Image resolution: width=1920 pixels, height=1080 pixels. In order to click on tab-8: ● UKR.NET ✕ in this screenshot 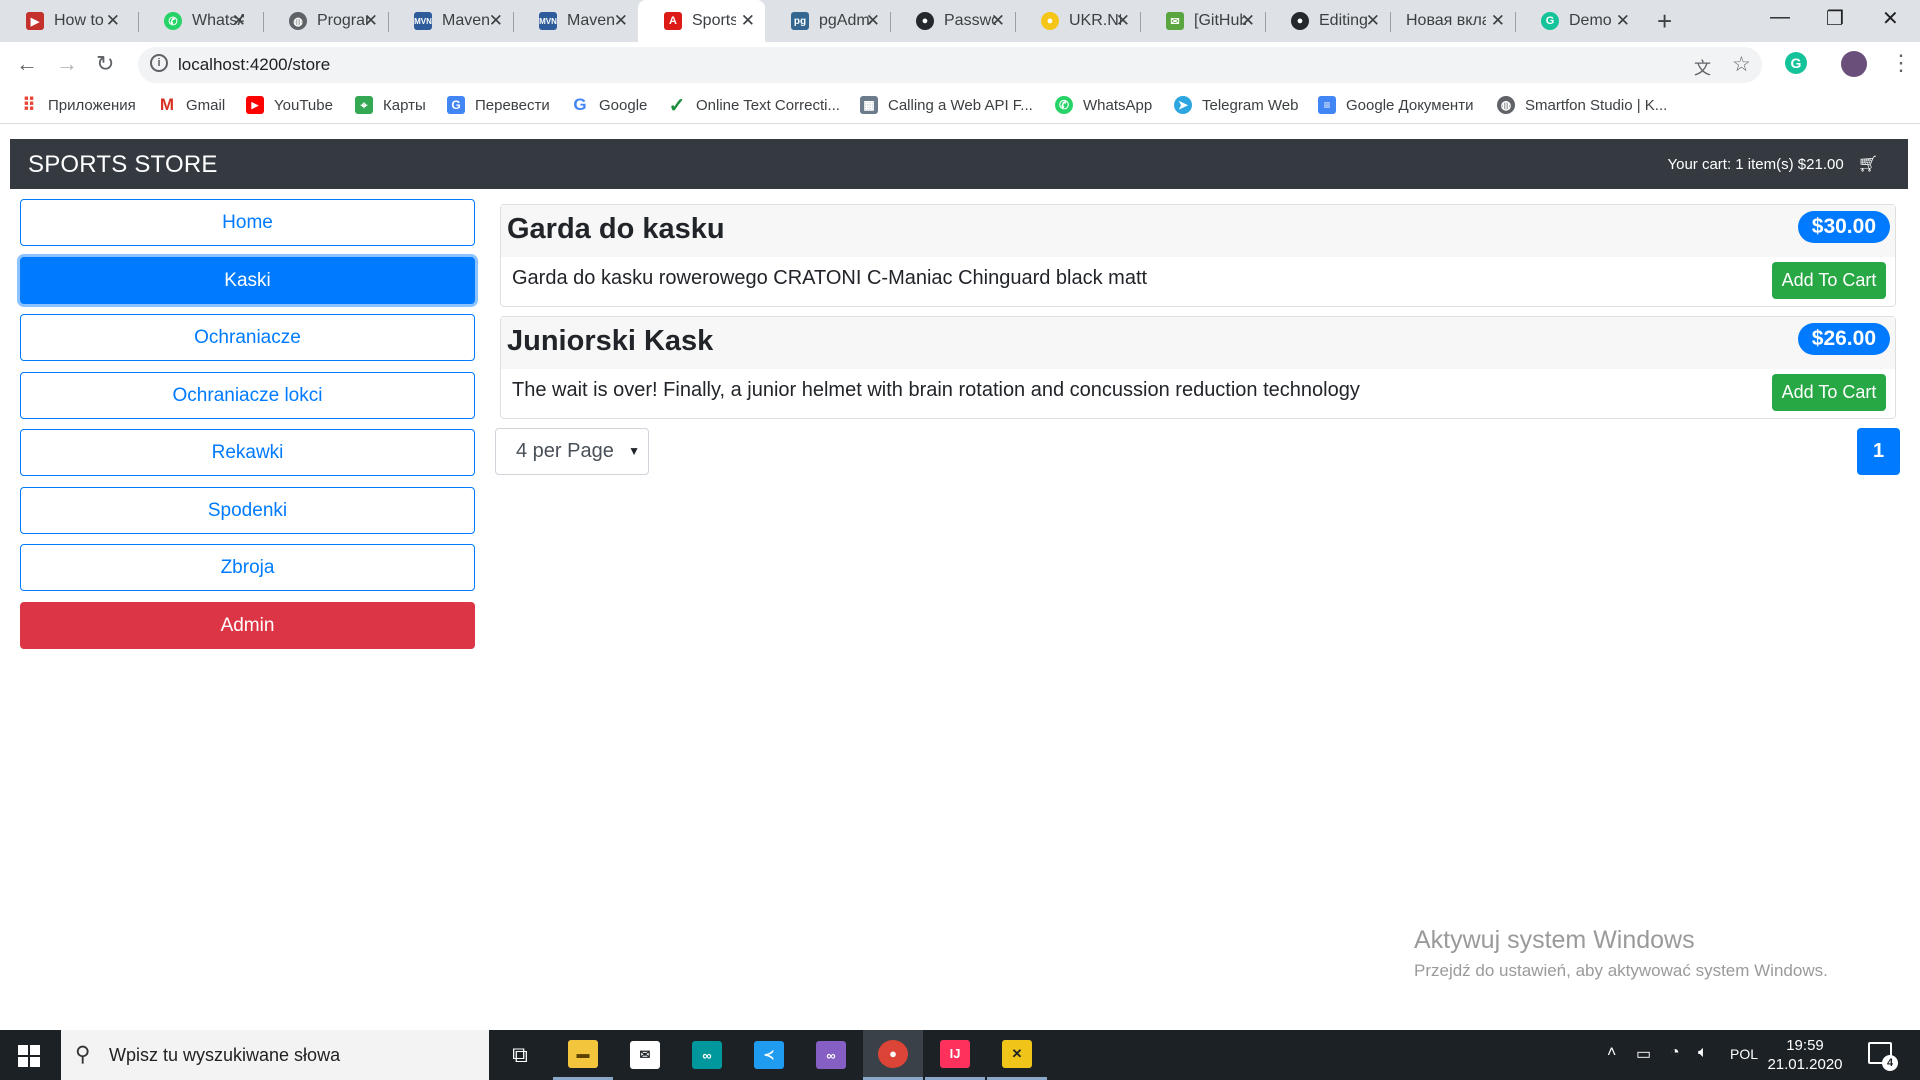, I will do `click(1077, 21)`.